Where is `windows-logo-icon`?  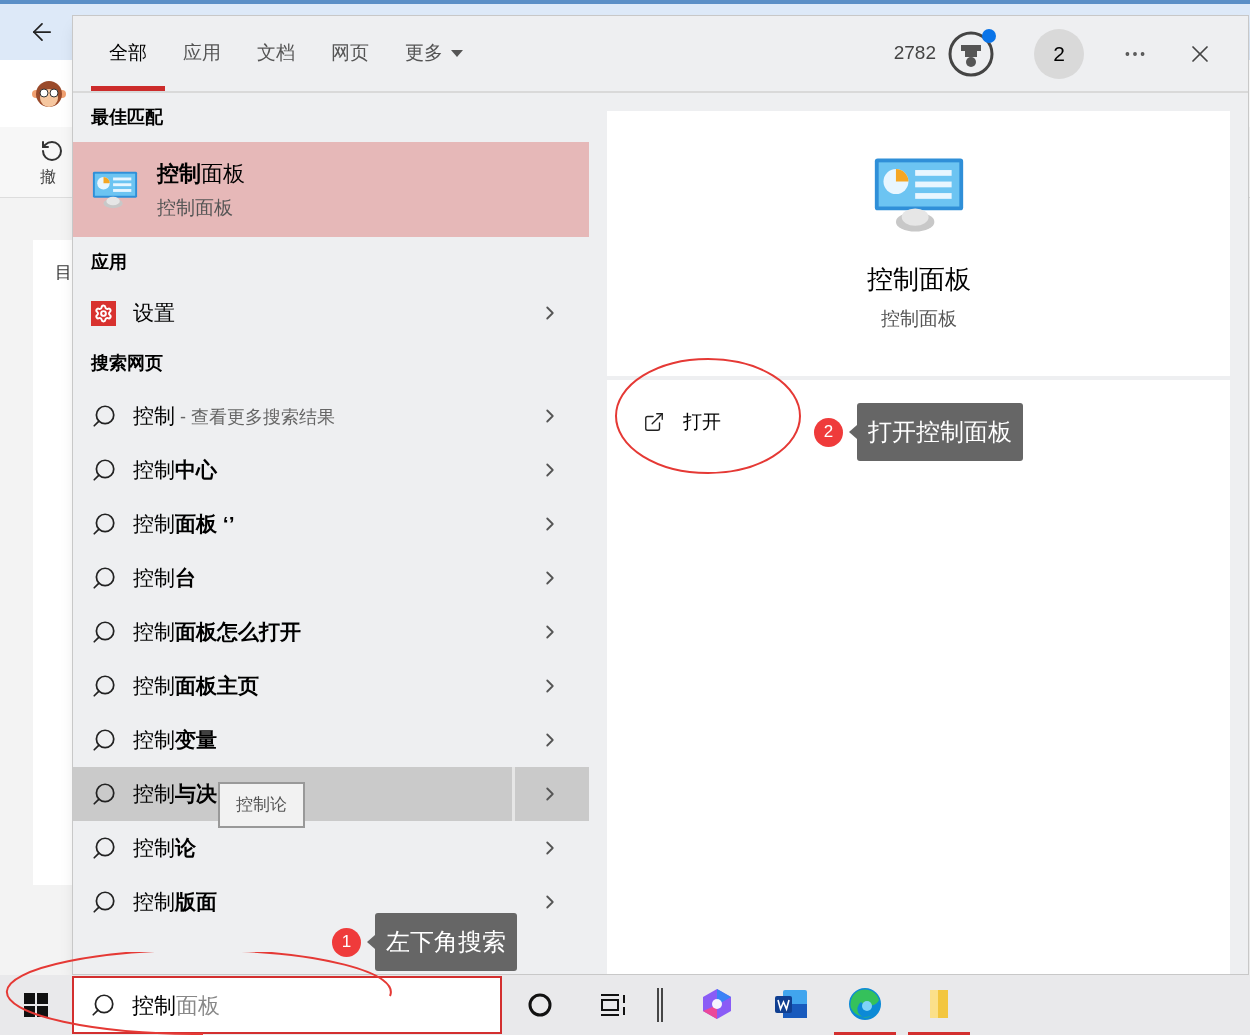 windows-logo-icon is located at coordinates (36, 1005).